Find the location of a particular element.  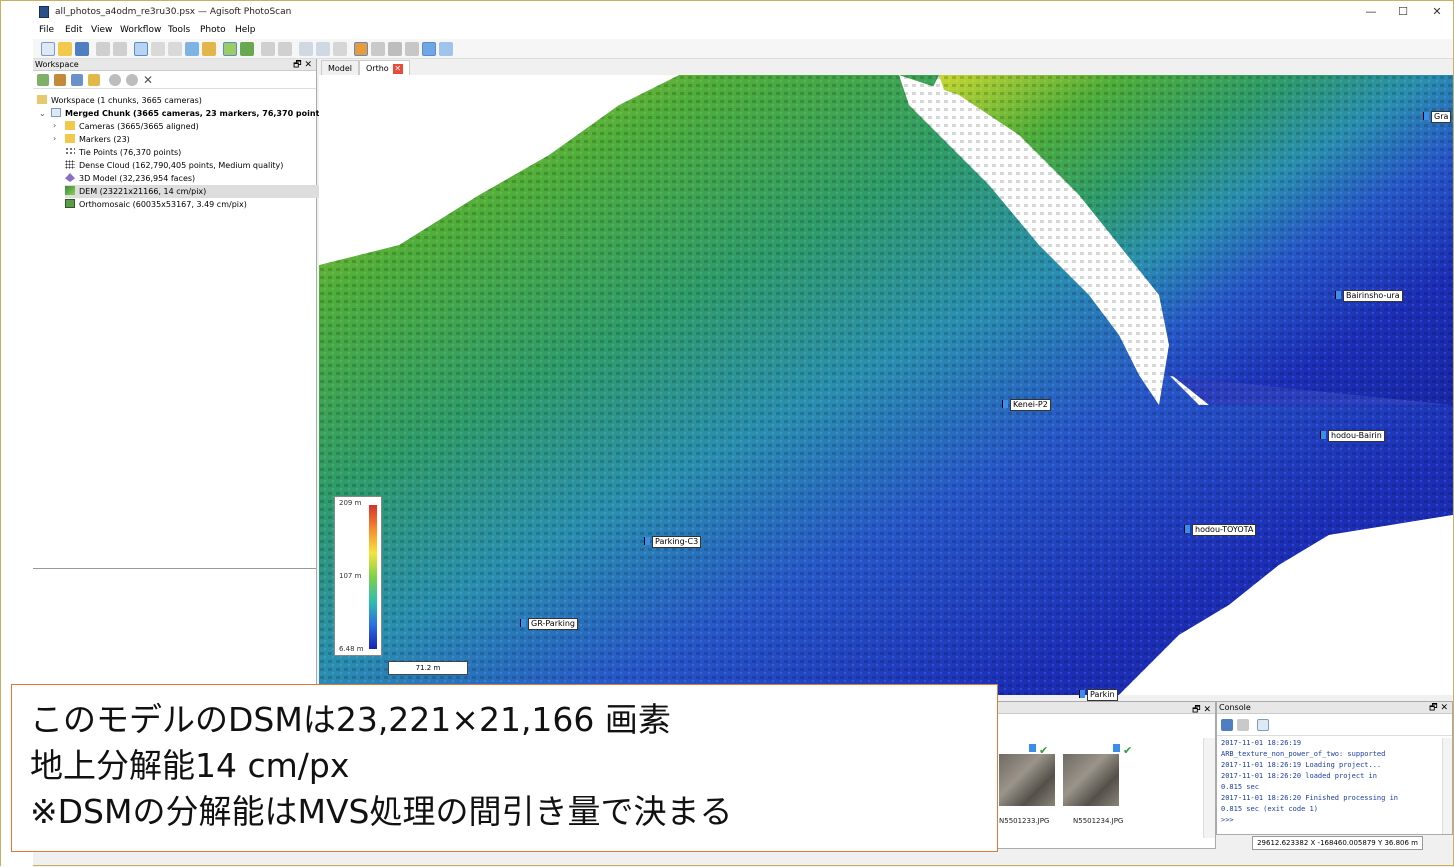

show-seamlines-icon is located at coordinates (378, 49).